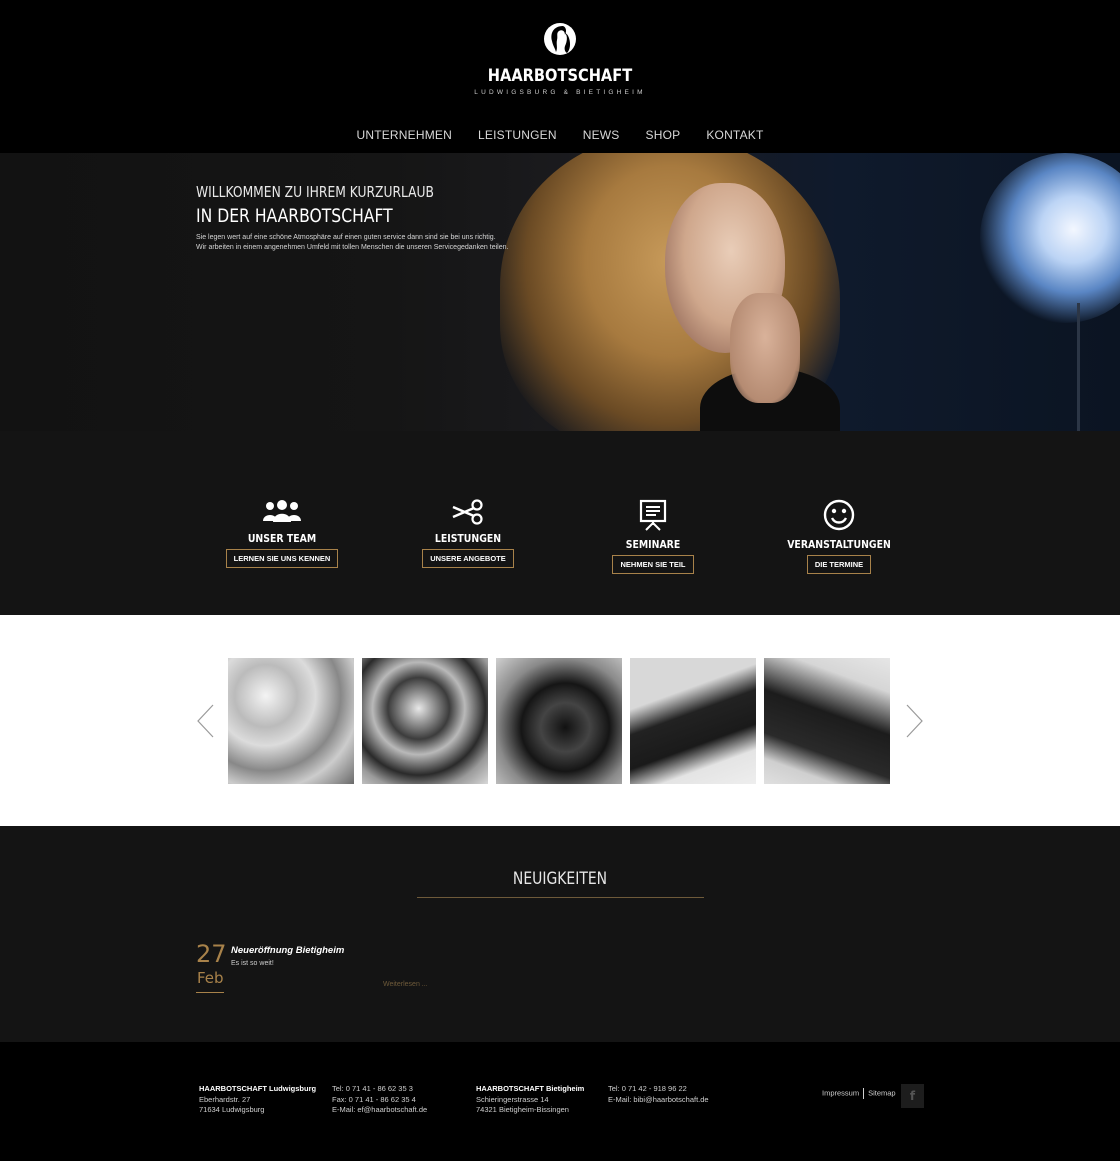 Image resolution: width=1120 pixels, height=1161 pixels. Describe the element at coordinates (287, 950) in the screenshot. I see `news-headline: Neueröffnung Bietigheim` at that location.